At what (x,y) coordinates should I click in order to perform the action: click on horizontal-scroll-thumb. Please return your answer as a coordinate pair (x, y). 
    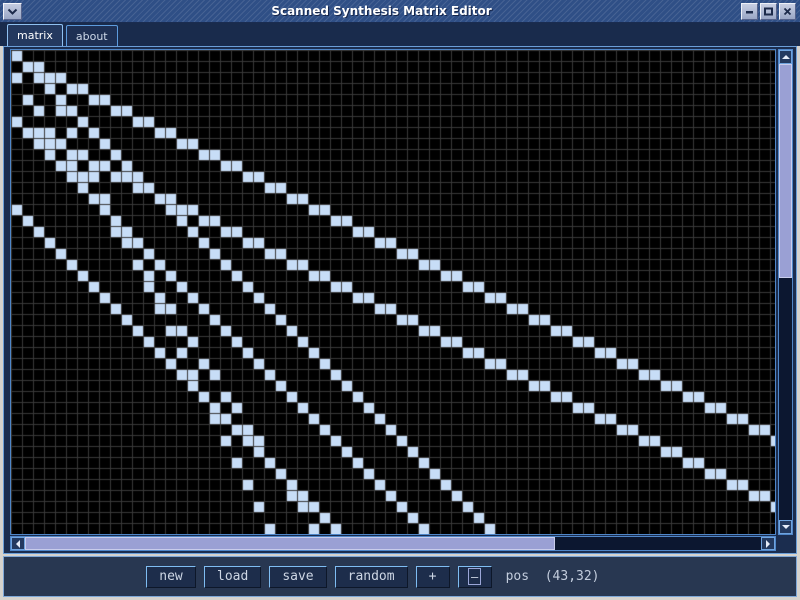
    Looking at the image, I should click on (290, 543).